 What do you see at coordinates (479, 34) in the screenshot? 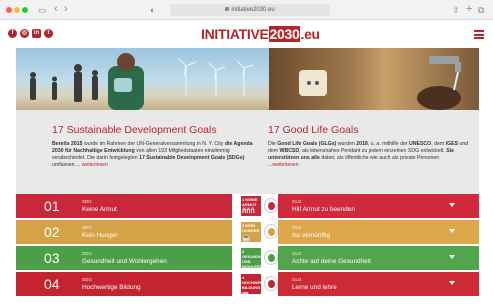
I see `menu-icon` at bounding box center [479, 34].